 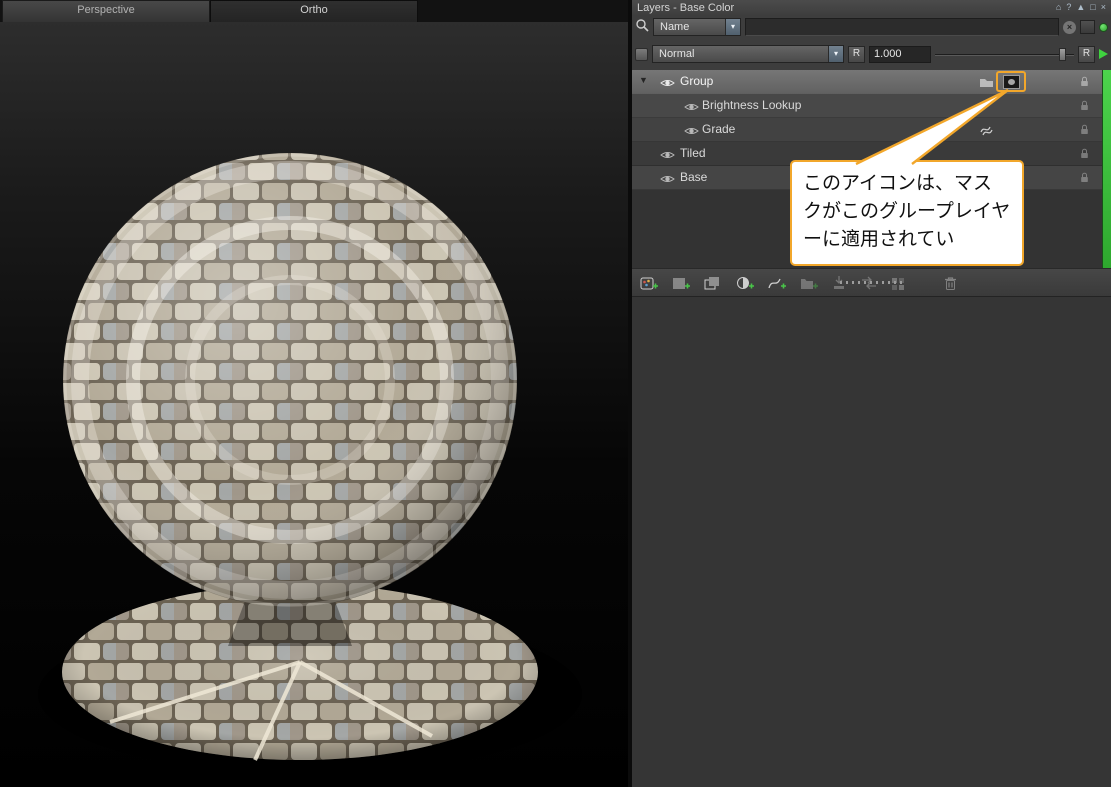 I want to click on search-field-dropdown: Name ▾, so click(x=697, y=27).